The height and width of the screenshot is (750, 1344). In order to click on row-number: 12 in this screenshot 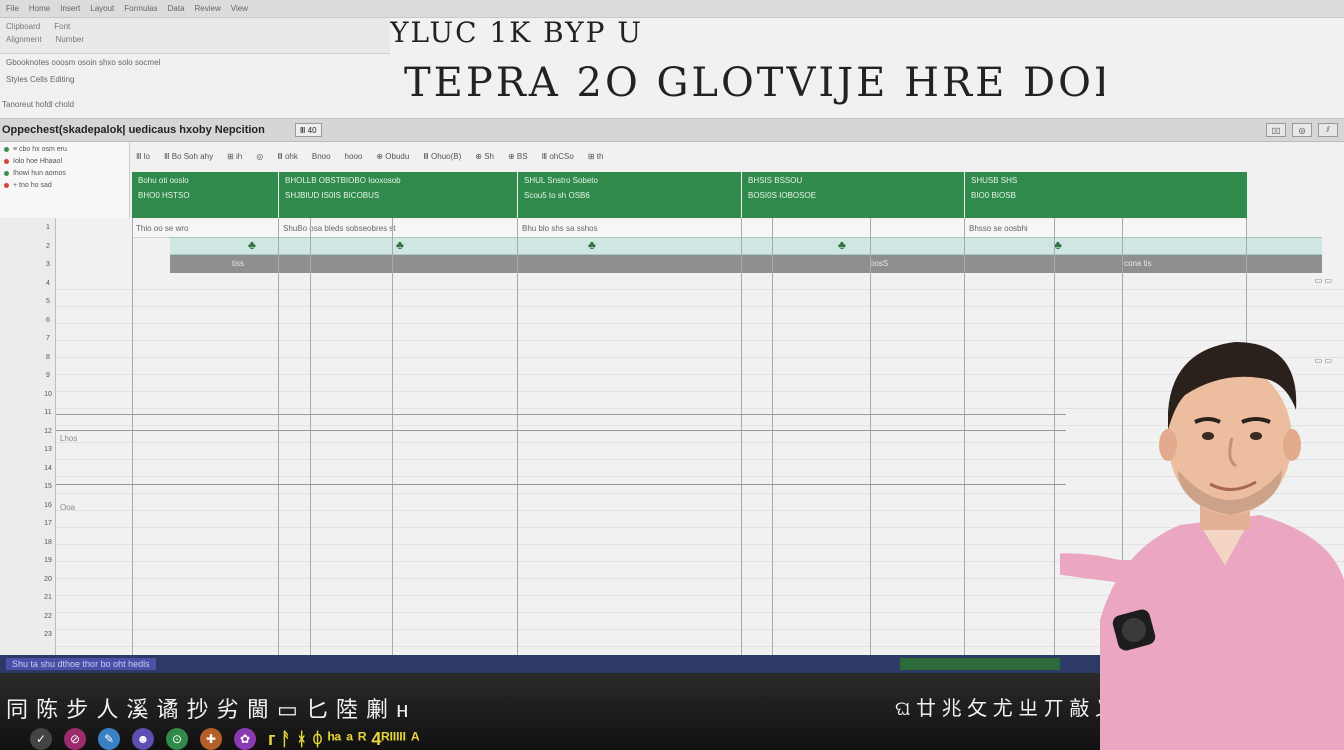, I will do `click(48, 431)`.